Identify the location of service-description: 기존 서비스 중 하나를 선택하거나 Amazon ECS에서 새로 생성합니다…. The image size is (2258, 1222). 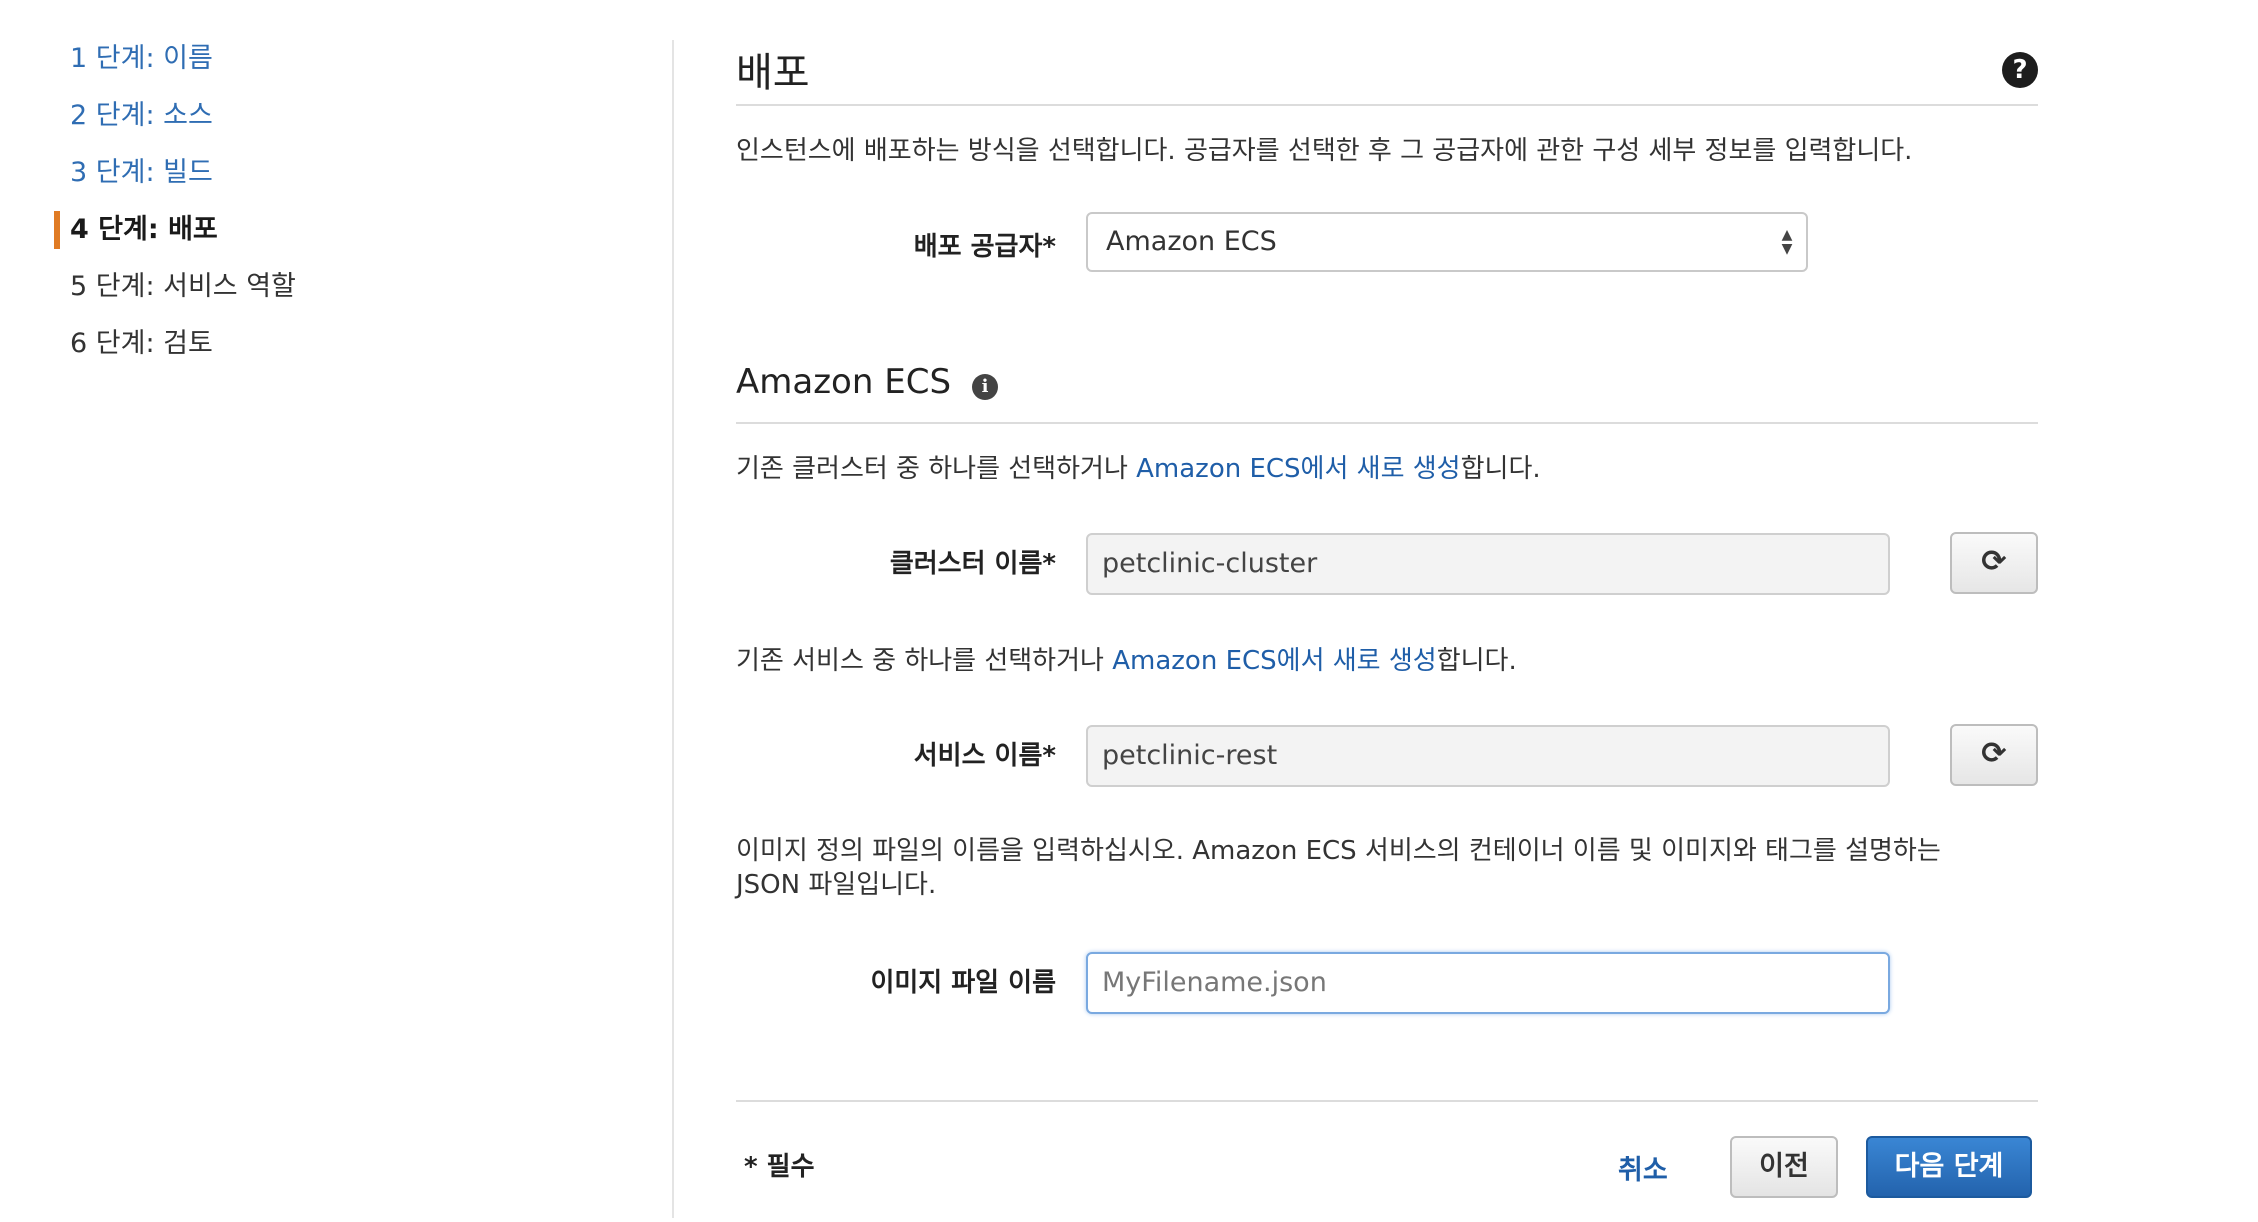
(1126, 661).